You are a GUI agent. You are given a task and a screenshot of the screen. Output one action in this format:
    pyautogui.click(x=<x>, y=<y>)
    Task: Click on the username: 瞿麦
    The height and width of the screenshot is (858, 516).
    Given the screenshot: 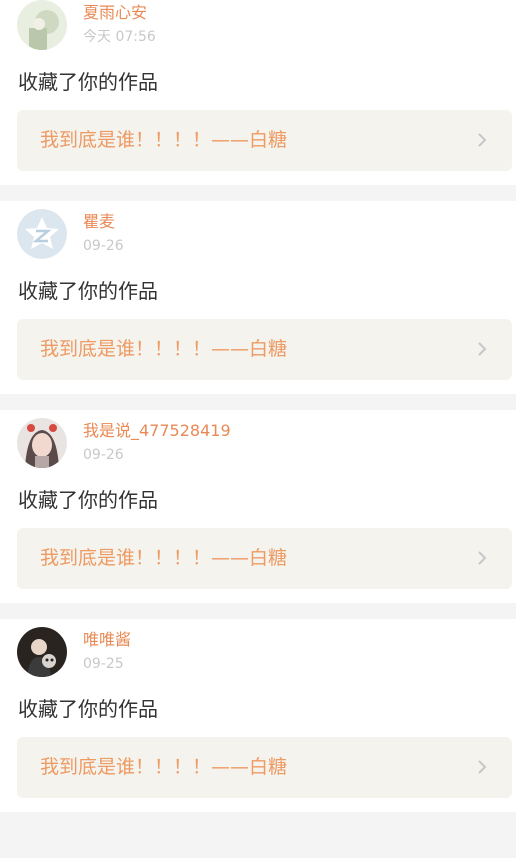 What is the action you would take?
    pyautogui.click(x=99, y=222)
    